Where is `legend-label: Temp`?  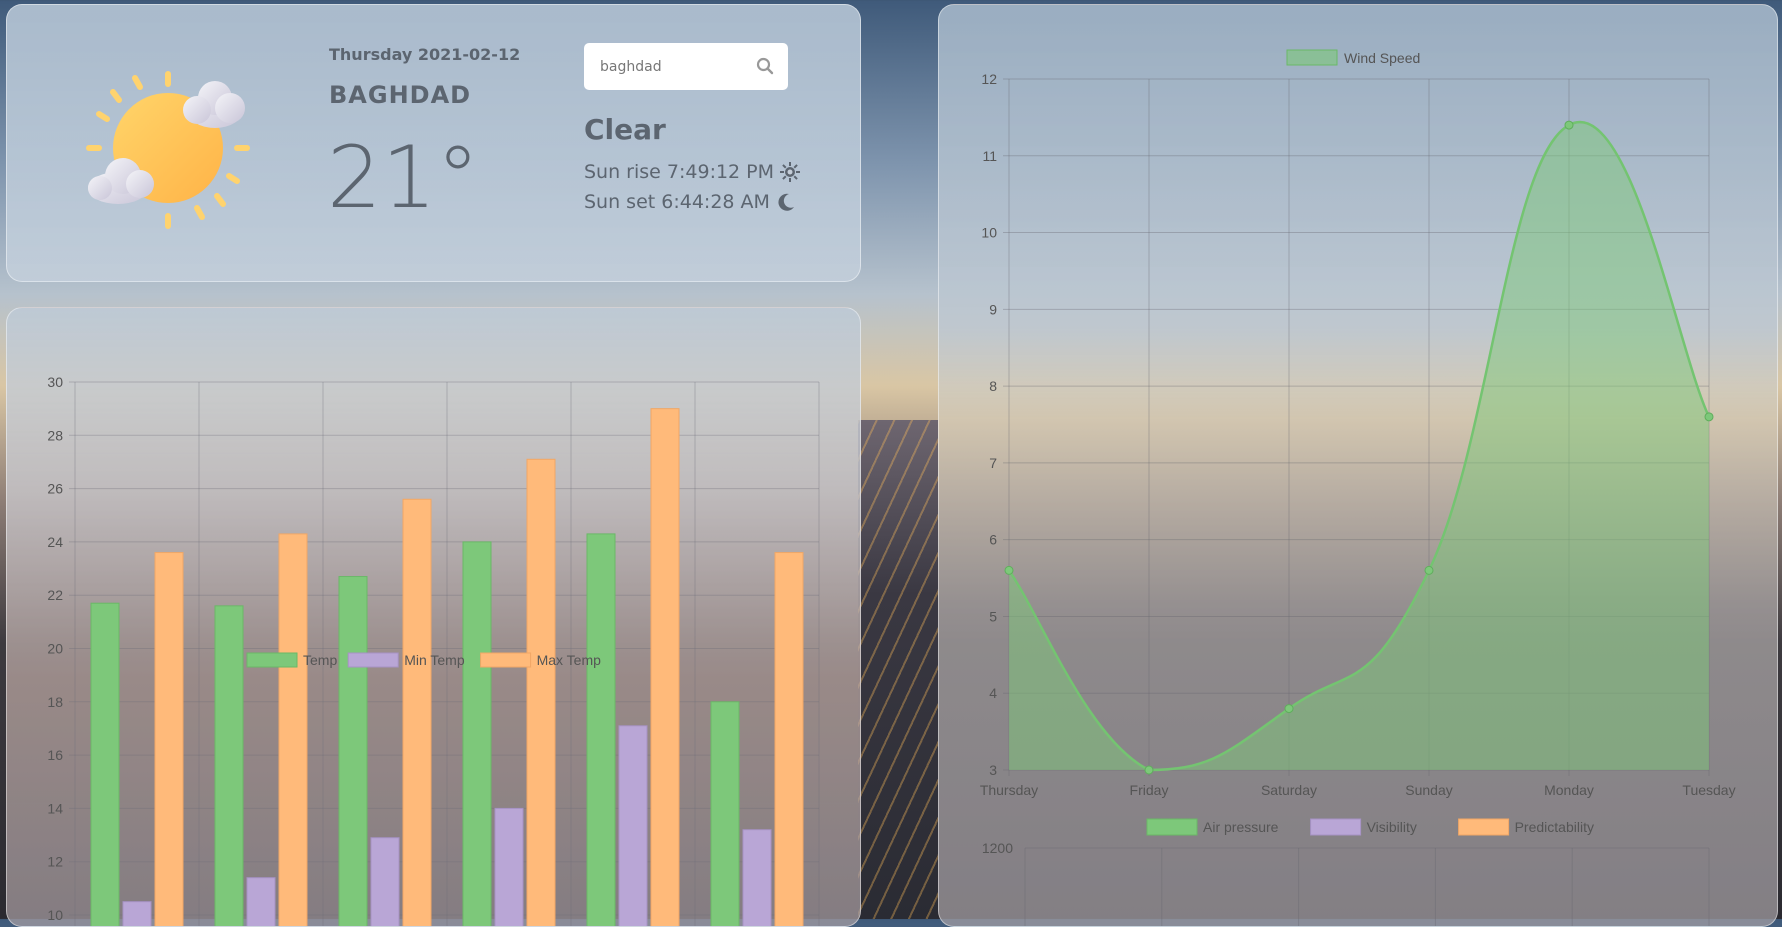 legend-label: Temp is located at coordinates (320, 660).